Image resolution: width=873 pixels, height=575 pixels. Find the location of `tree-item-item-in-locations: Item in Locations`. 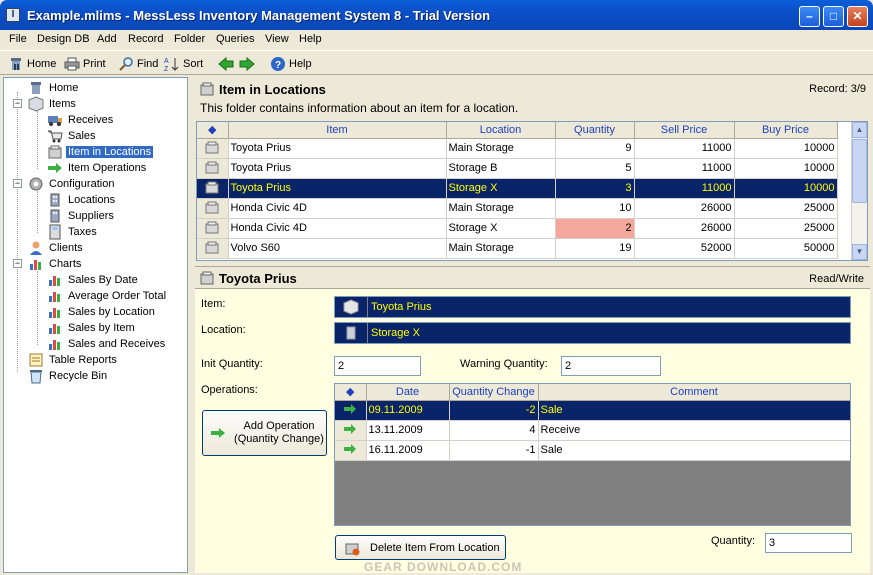

tree-item-item-in-locations: Item in Locations is located at coordinates (100, 152).